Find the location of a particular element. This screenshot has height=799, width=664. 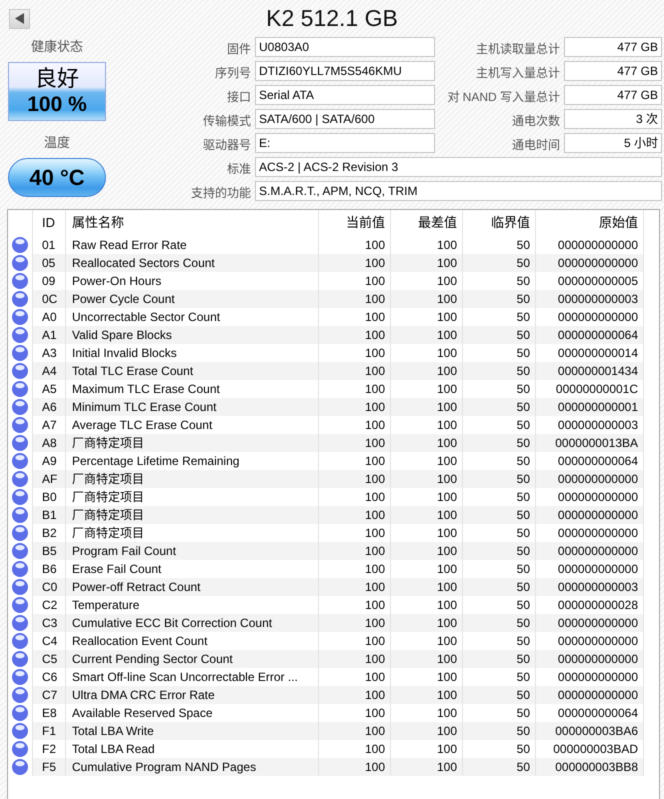

table-cell: F1 is located at coordinates (49, 731).